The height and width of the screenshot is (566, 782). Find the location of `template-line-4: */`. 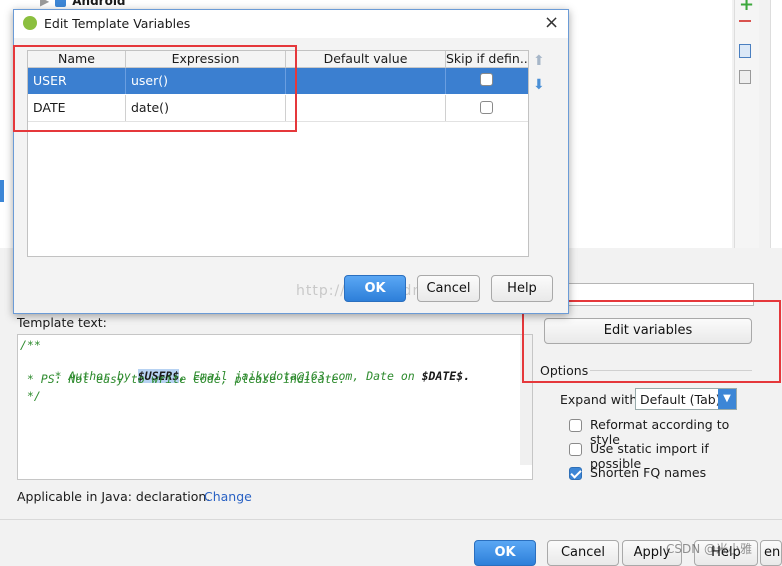

template-line-4: */ is located at coordinates (30, 396).